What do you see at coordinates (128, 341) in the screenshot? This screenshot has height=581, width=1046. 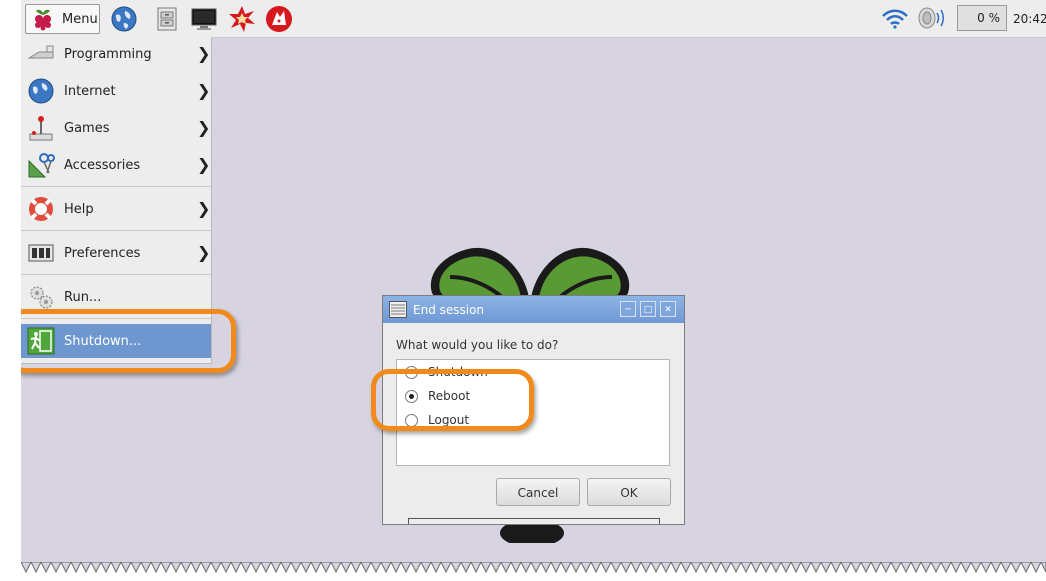 I see `shutdown-highlight` at bounding box center [128, 341].